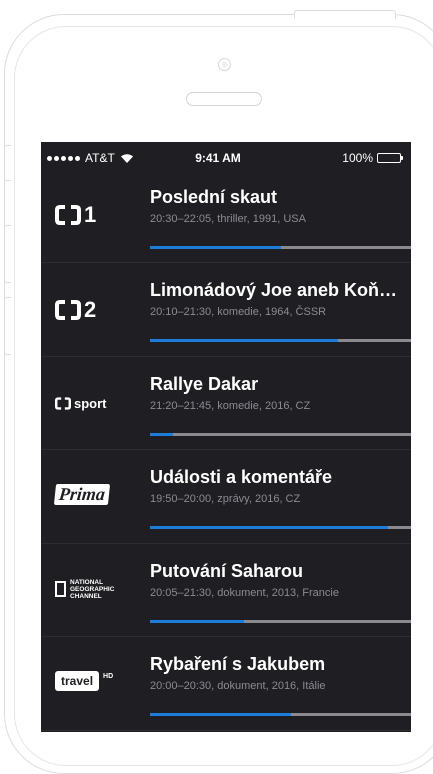 Image resolution: width=433 pixels, height=774 pixels. What do you see at coordinates (90, 309) in the screenshot?
I see `ct2-logo-text: 2` at bounding box center [90, 309].